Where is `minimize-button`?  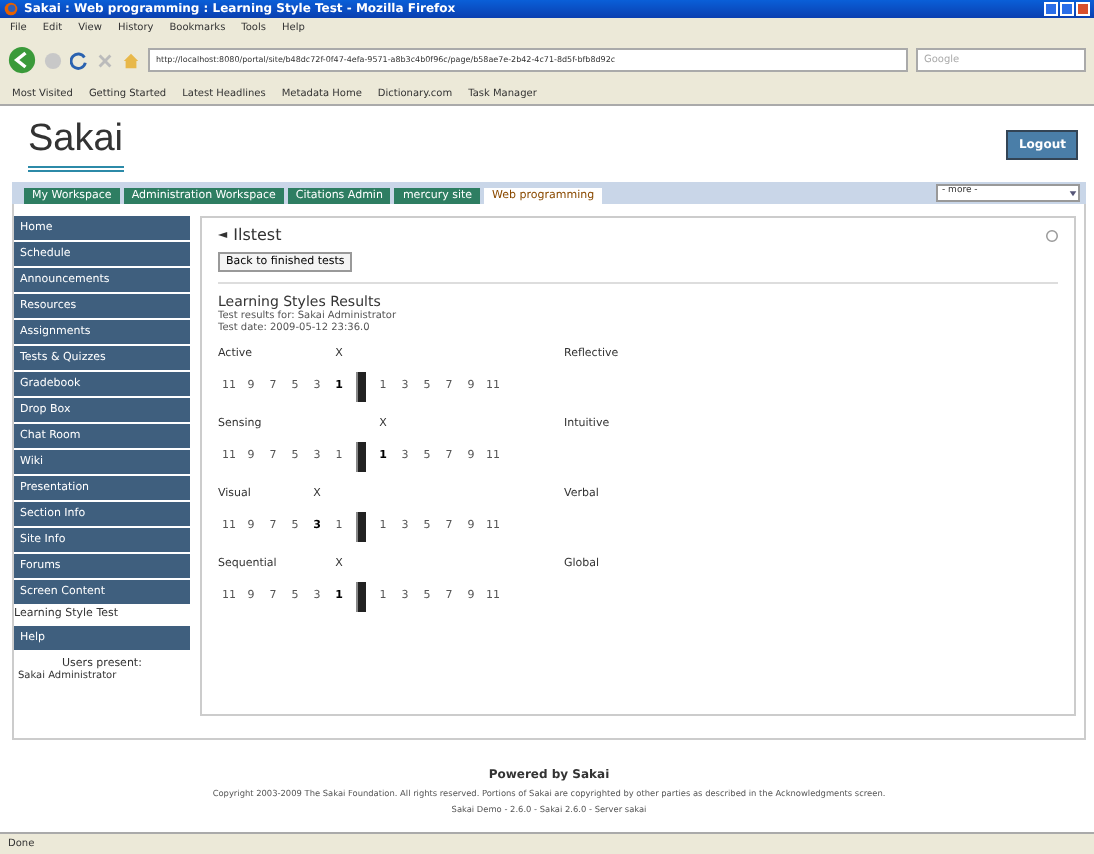
minimize-button is located at coordinates (1051, 9).